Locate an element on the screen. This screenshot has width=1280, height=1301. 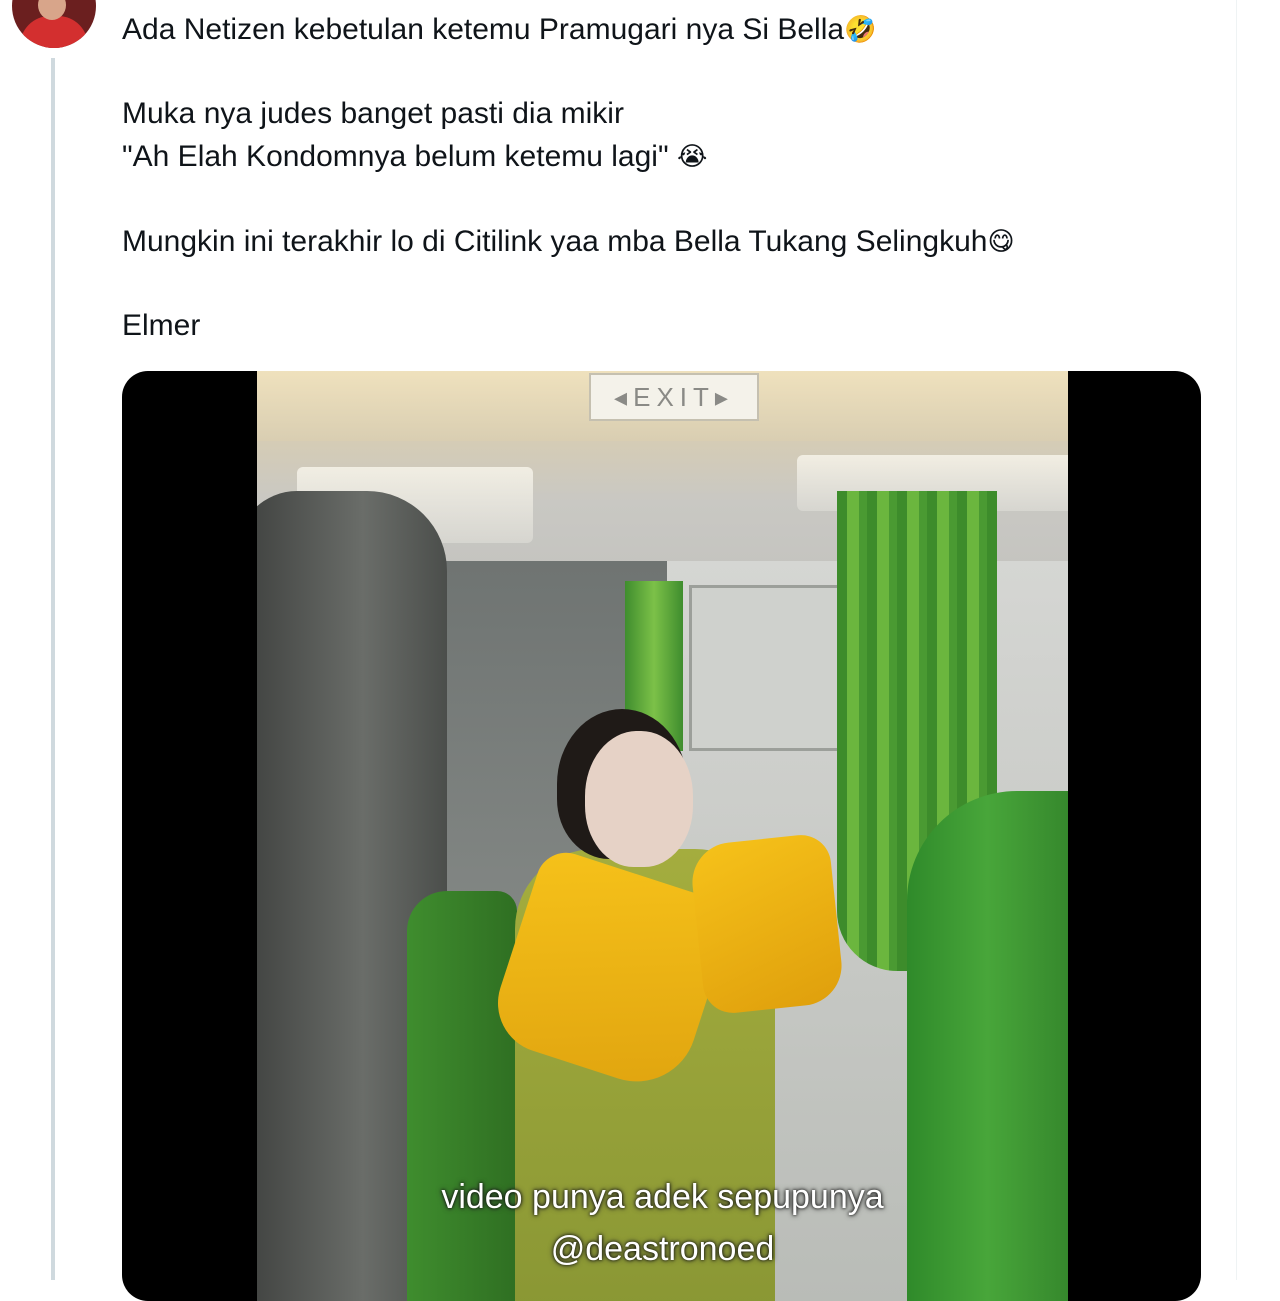
avatar-shirt is located at coordinates (54, 32).